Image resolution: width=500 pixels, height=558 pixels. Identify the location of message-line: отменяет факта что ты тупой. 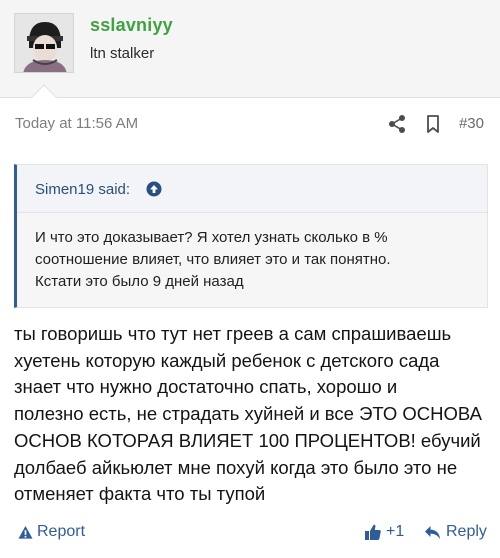
(140, 494).